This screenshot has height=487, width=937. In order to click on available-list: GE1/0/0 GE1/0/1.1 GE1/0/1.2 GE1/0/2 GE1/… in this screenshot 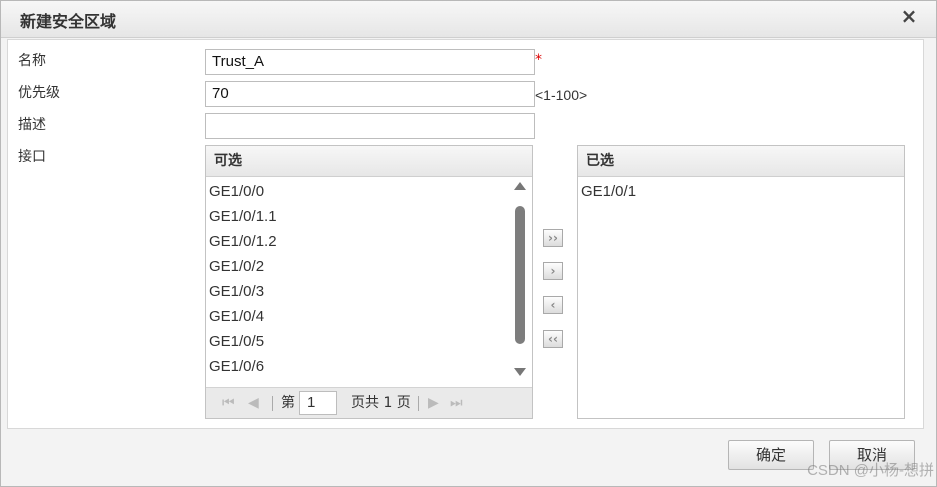, I will do `click(369, 281)`.